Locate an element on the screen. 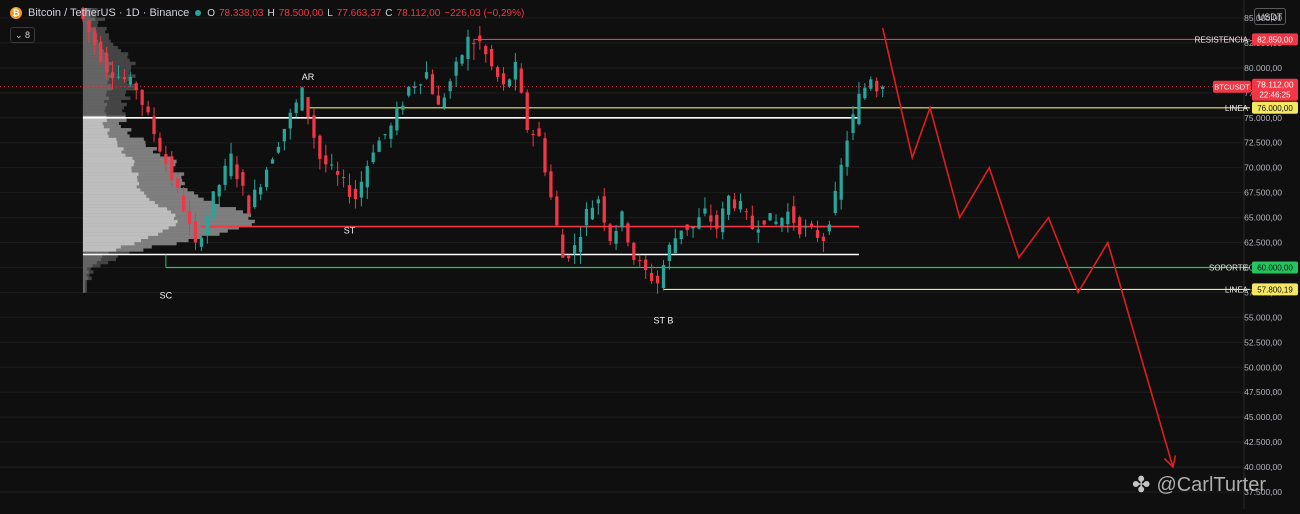 This screenshot has height=514, width=1300. level-price-label: 76.000,00 is located at coordinates (1275, 108).